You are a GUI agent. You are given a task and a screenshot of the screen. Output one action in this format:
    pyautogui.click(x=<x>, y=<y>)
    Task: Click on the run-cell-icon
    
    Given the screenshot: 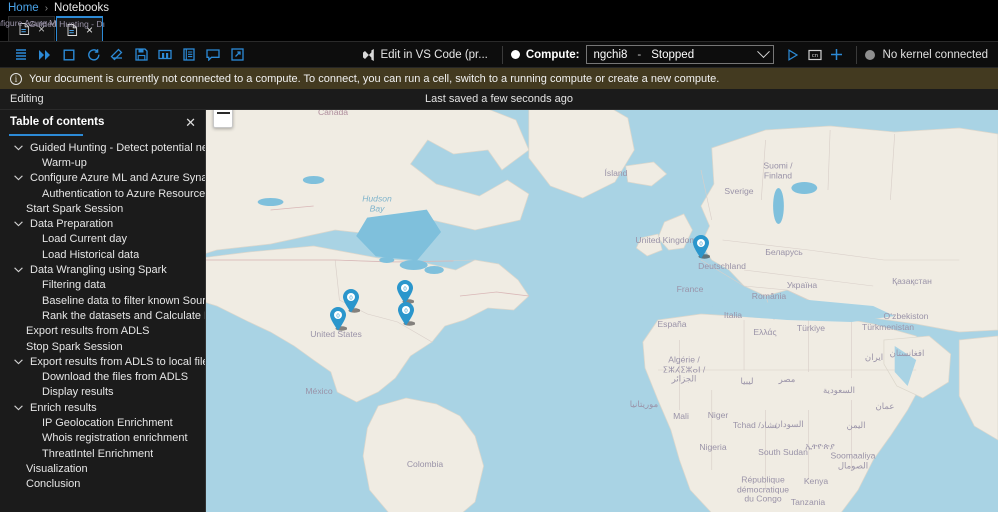 What is the action you would take?
    pyautogui.click(x=793, y=55)
    